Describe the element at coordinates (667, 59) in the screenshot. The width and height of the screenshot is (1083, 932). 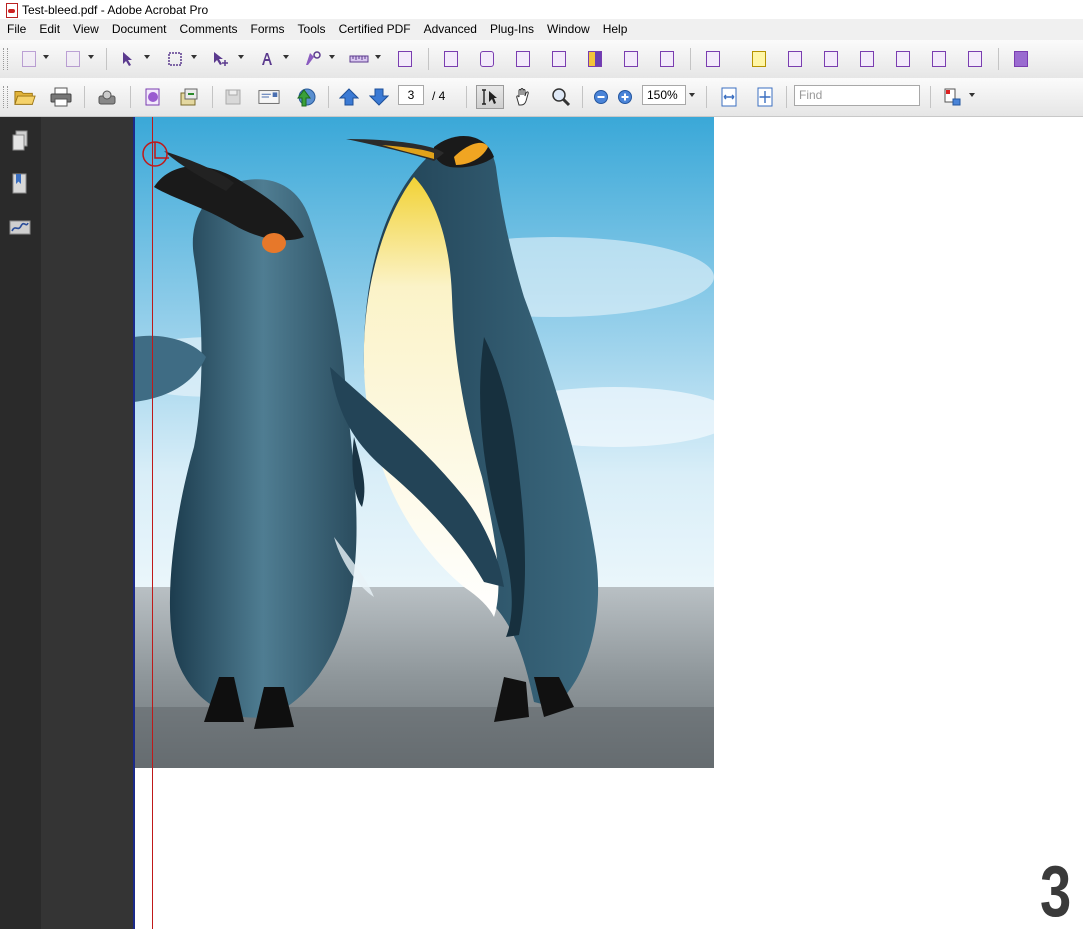
I see `trap-presets-icon` at that location.